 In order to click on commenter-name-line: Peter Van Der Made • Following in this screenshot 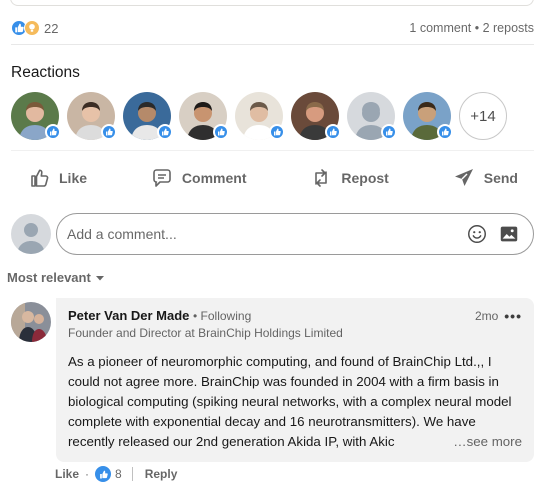, I will do `click(205, 315)`.